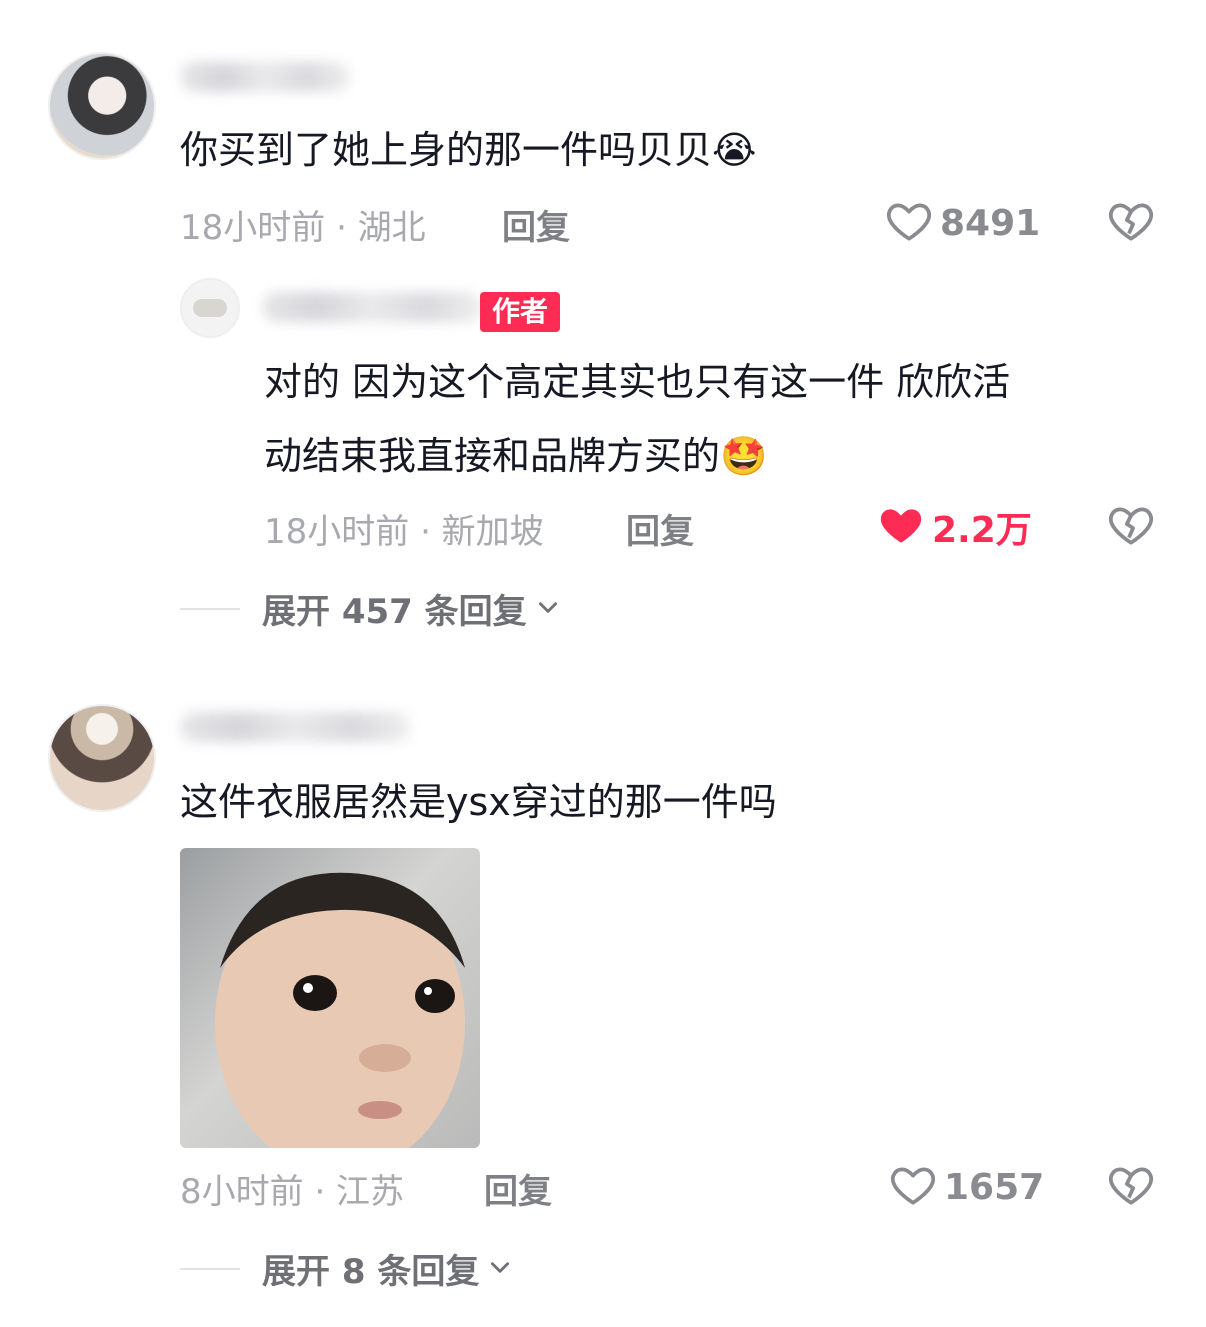  What do you see at coordinates (982, 530) in the screenshot?
I see `like-count: 2.2万` at bounding box center [982, 530].